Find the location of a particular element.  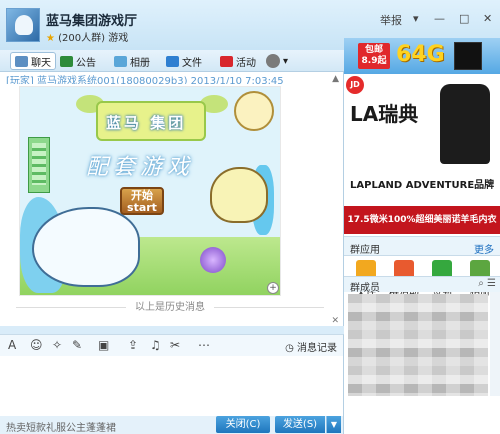

bottom-ad-link: 热卖短款礼服公主蓬蓬裙 is located at coordinates (61, 426).